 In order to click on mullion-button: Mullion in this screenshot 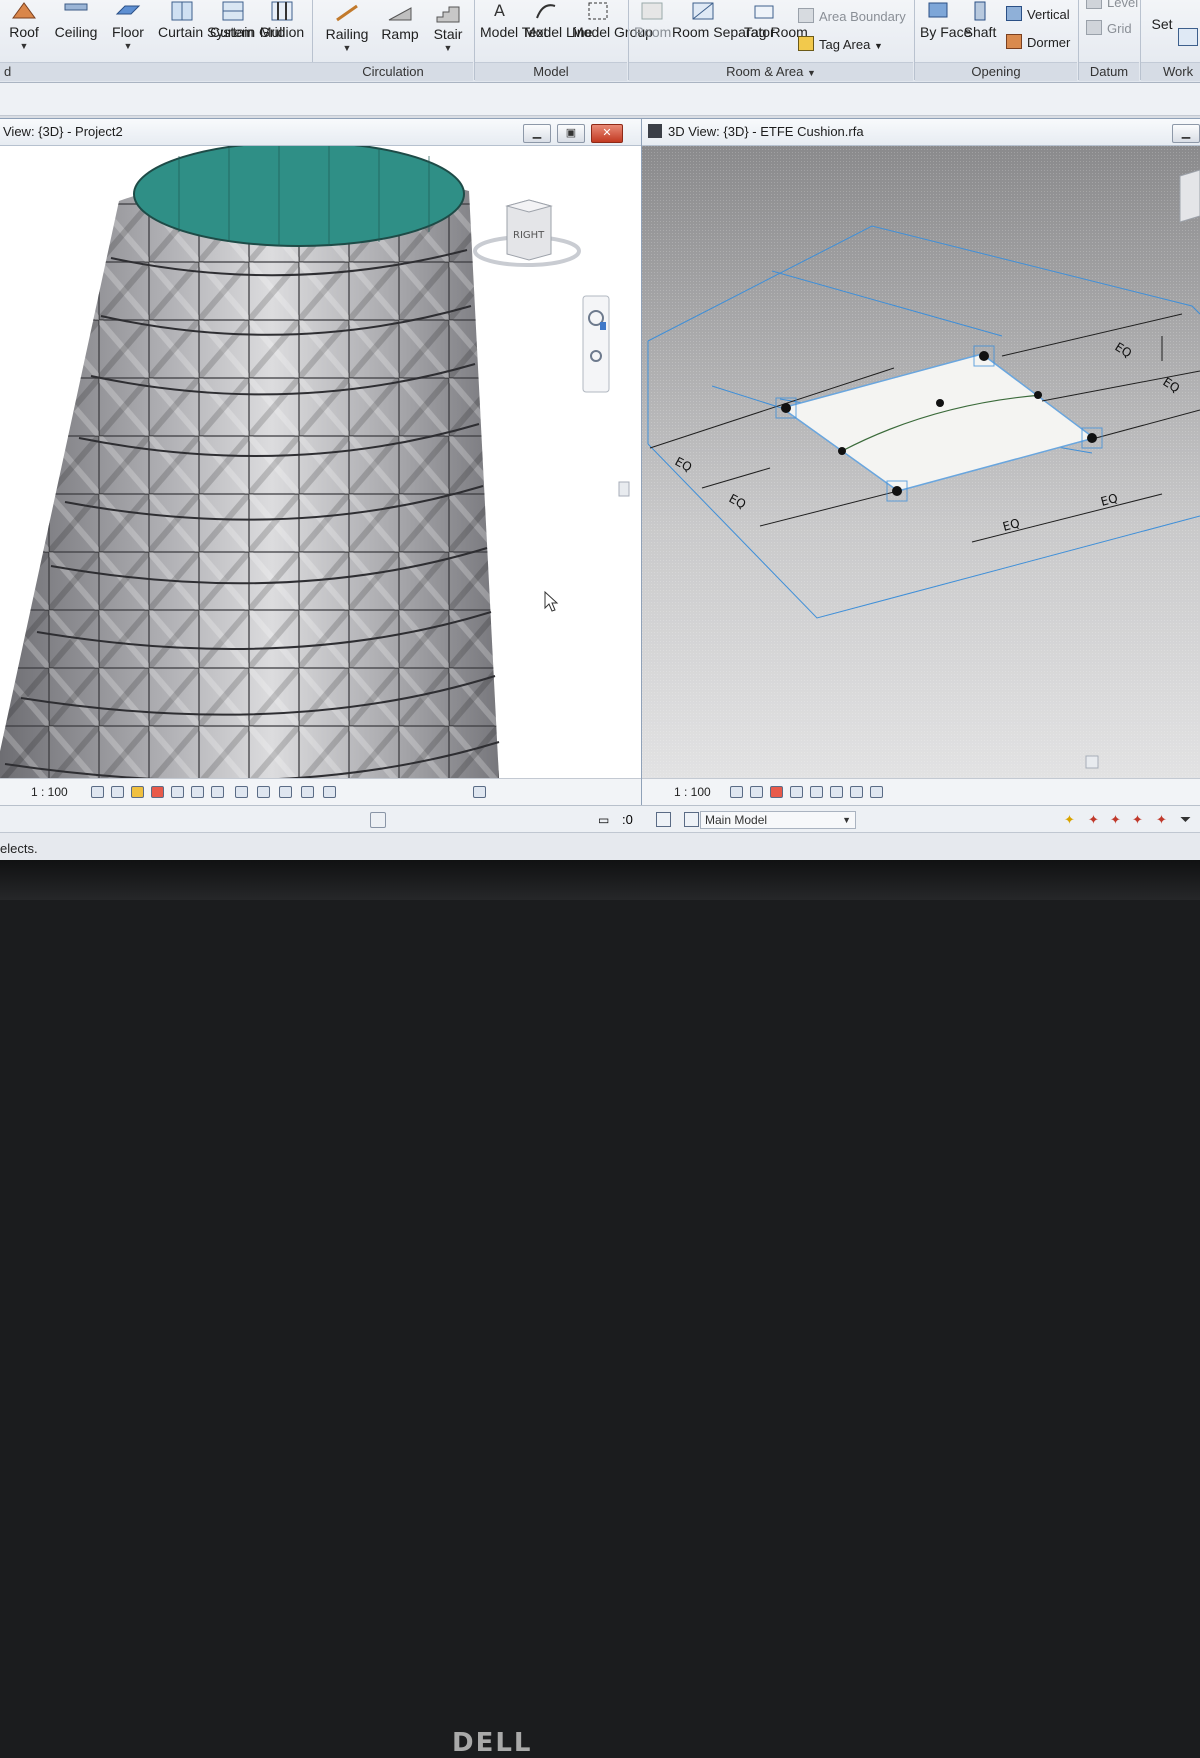, I will do `click(282, 20)`.